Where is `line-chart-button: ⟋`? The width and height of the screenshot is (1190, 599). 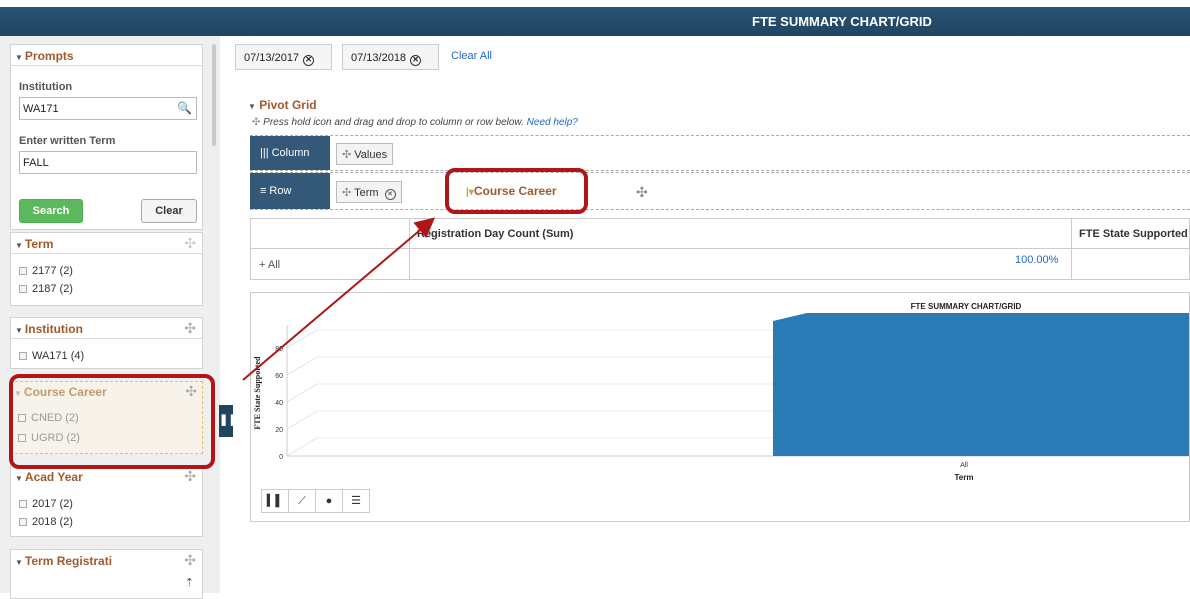
line-chart-button: ⟋ is located at coordinates (302, 501).